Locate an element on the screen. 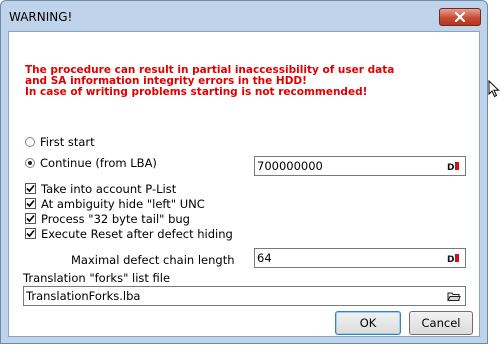  defect-chain-input-text is located at coordinates (350, 258).